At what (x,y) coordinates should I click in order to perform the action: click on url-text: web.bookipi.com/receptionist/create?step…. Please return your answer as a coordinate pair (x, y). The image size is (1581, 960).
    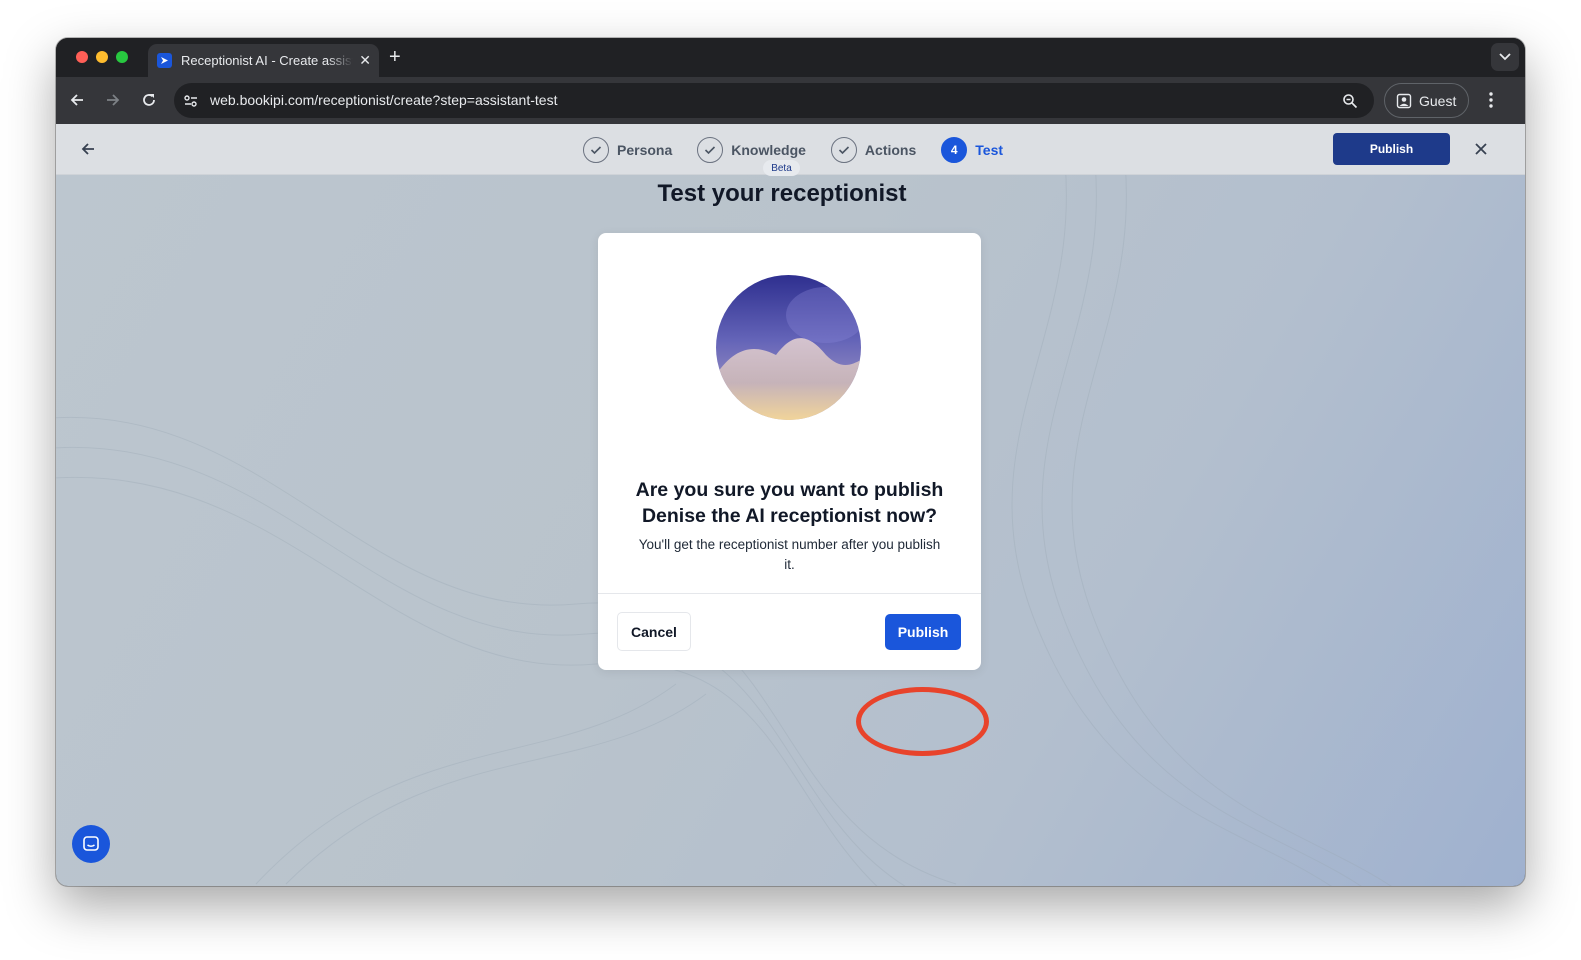
    Looking at the image, I should click on (384, 100).